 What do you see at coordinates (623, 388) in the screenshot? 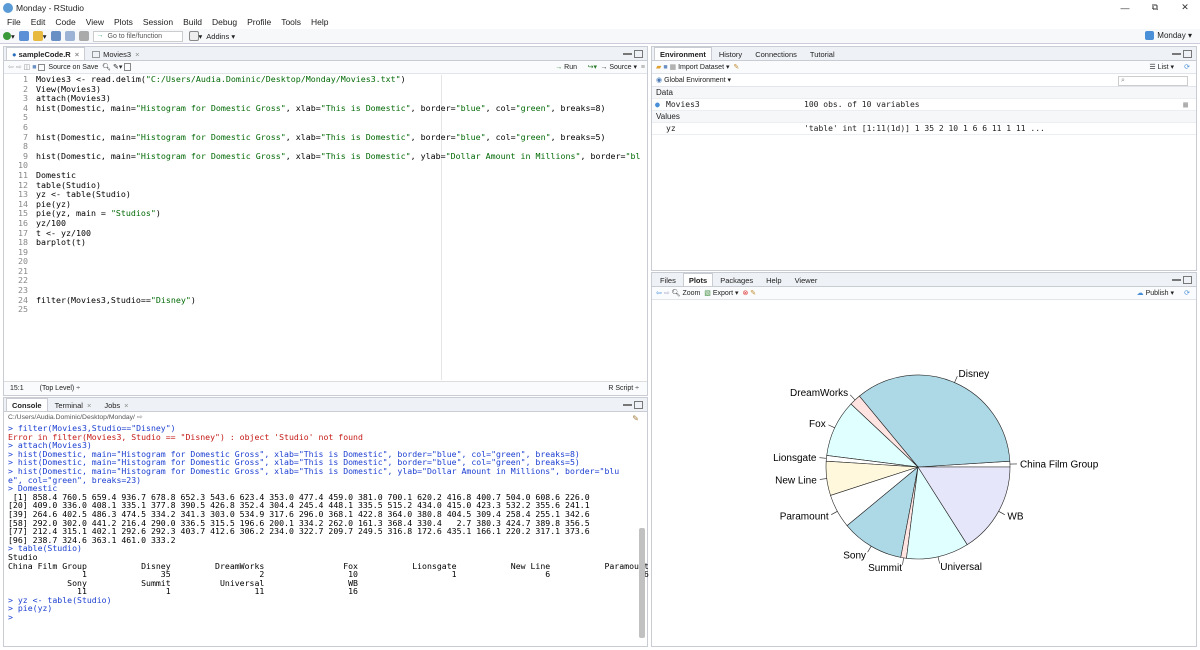
I see `filetype-selector: R Script ÷` at bounding box center [623, 388].